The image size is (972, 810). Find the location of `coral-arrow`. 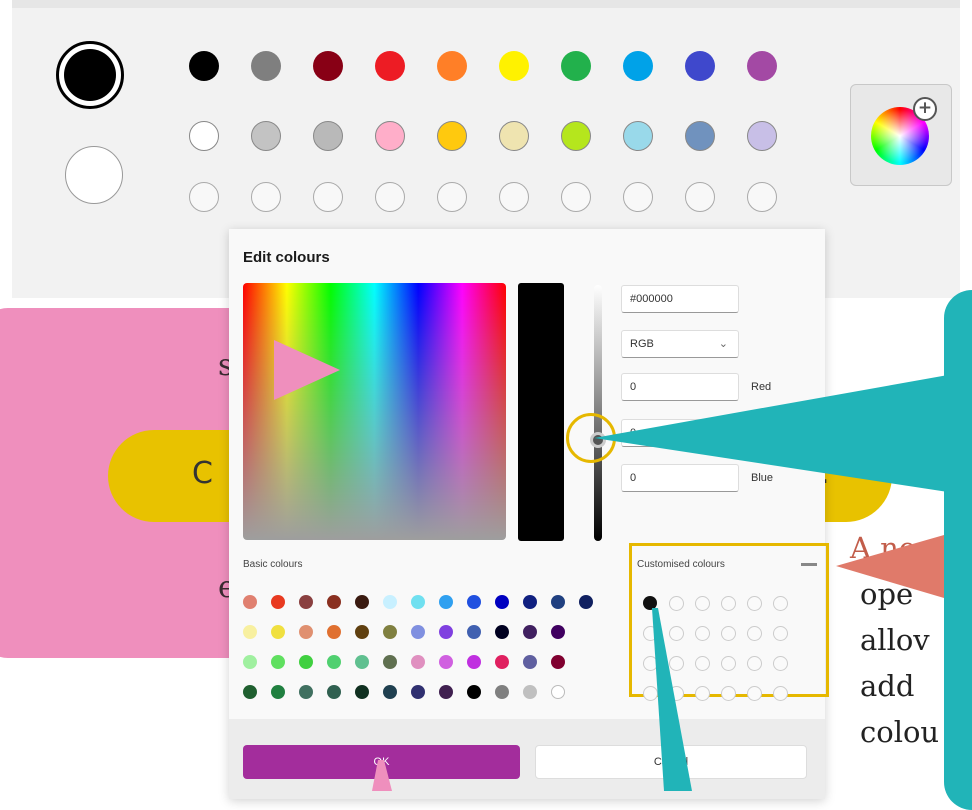

coral-arrow is located at coordinates (890, 566).